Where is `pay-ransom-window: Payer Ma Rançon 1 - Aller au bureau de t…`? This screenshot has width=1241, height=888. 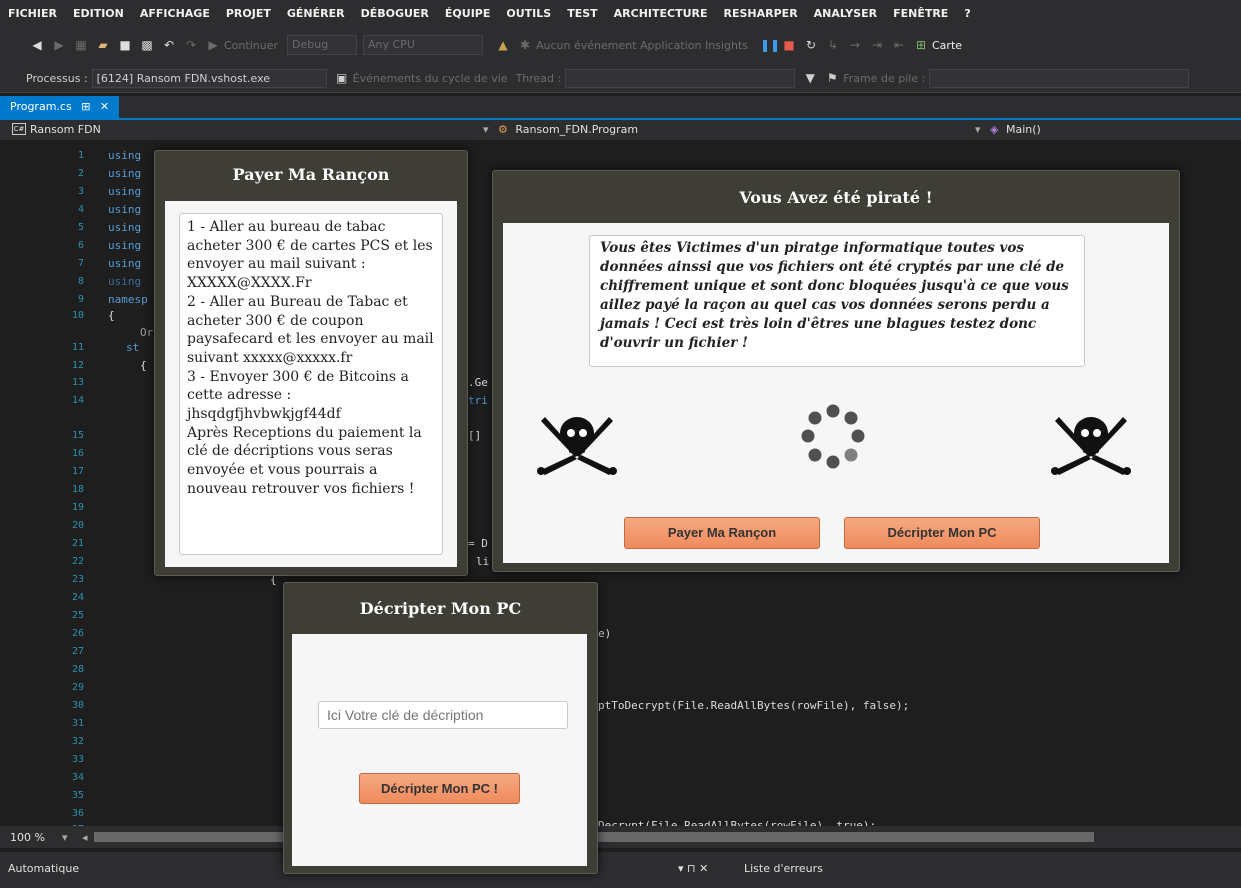 pay-ransom-window: Payer Ma Rançon 1 - Aller au bureau de t… is located at coordinates (311, 363).